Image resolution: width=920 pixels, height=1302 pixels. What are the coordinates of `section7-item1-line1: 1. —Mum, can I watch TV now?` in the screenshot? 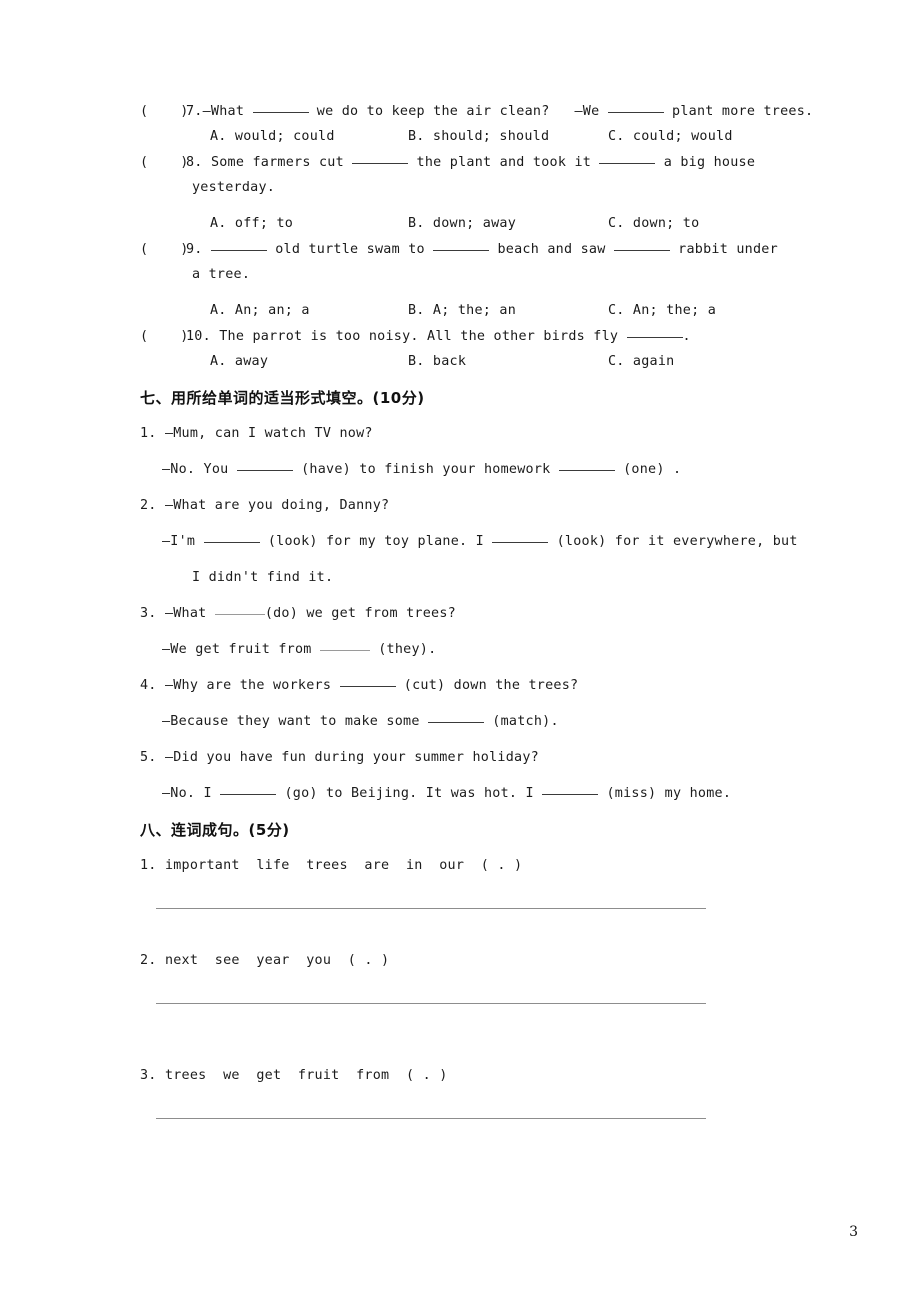 It's located at (475, 434).